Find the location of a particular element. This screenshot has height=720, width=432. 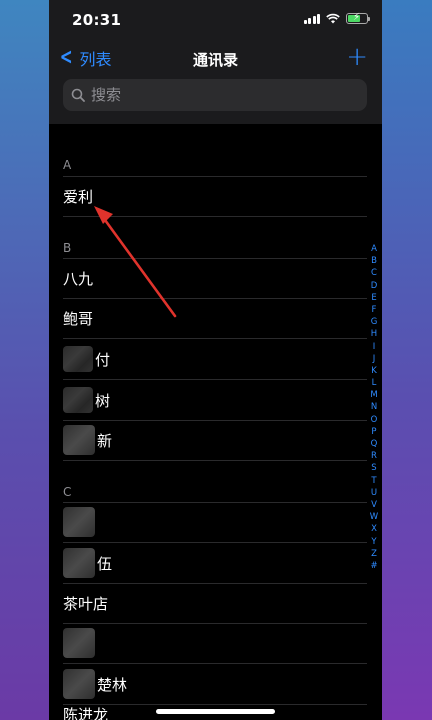

contact-name: 八九 is located at coordinates (78, 278).